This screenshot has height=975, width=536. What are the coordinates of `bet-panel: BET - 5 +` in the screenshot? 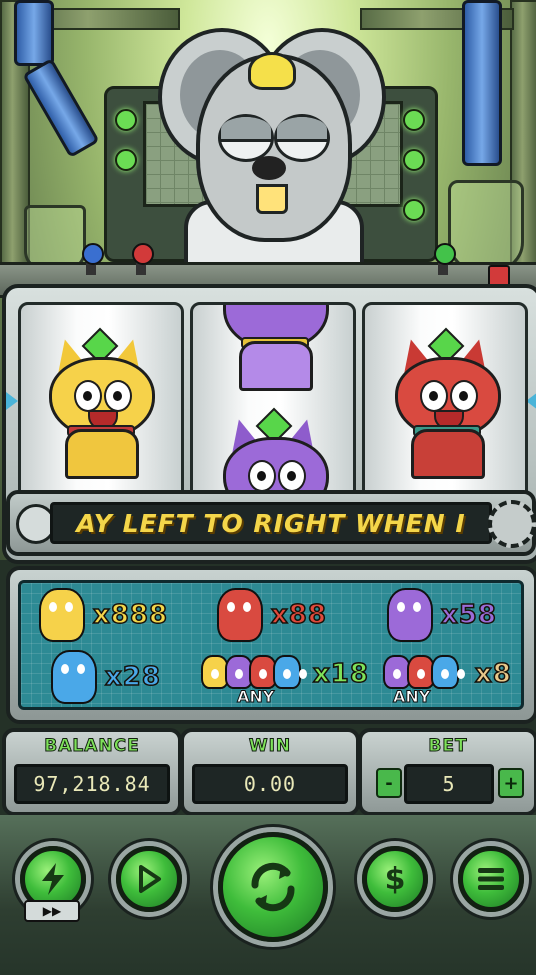 It's located at (447, 772).